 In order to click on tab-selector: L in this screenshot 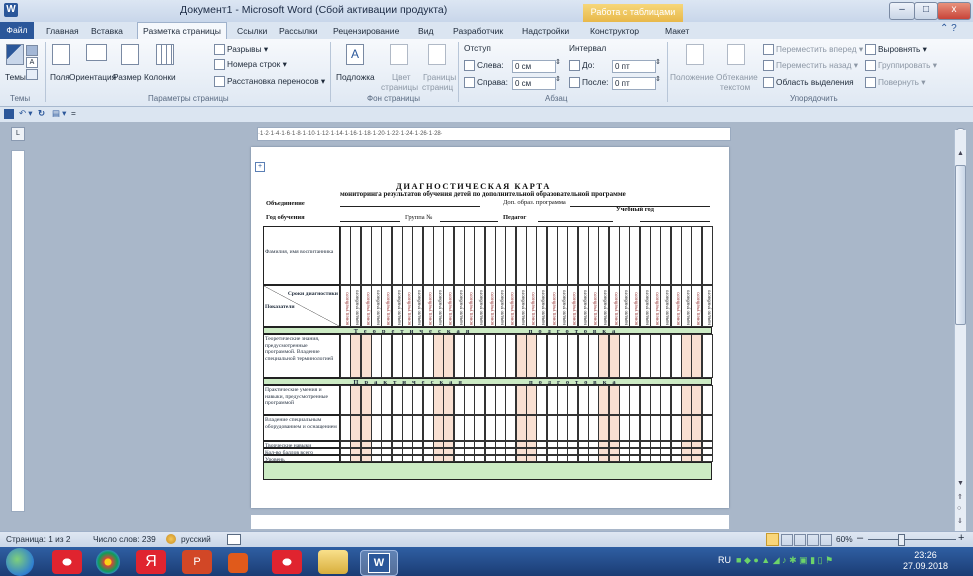, I will do `click(18, 134)`.